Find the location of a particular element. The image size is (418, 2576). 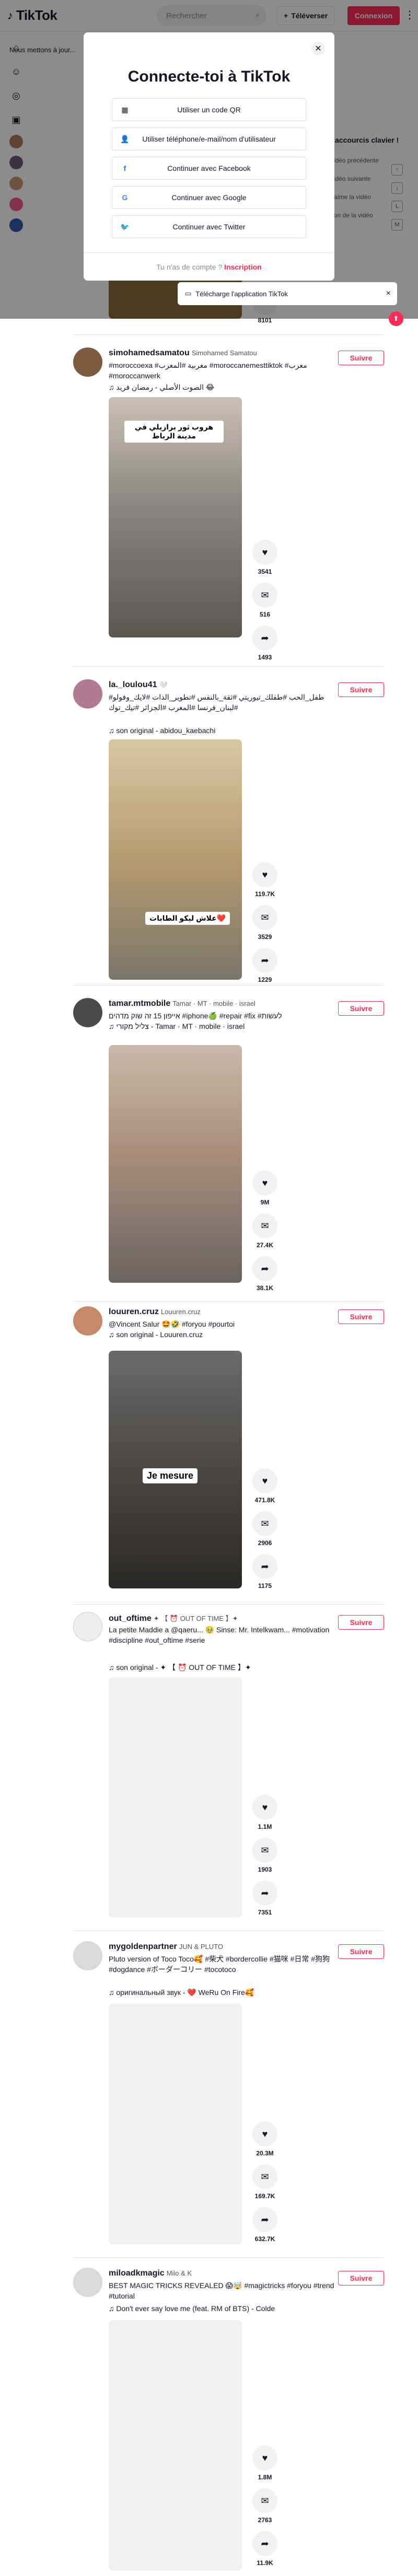

share-count: 1229 is located at coordinates (265, 980).